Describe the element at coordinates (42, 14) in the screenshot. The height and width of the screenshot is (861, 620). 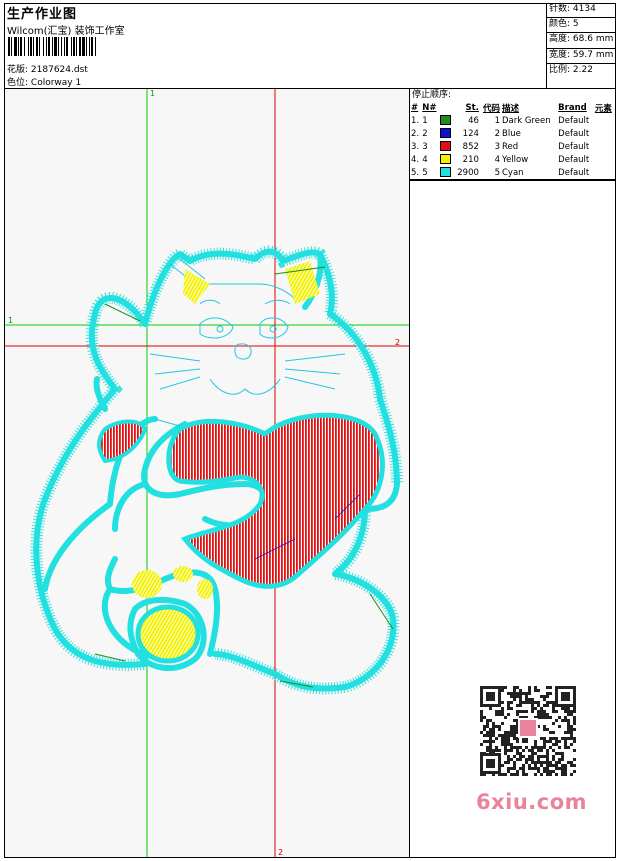
I see `sheet-title: 生产作业图` at that location.